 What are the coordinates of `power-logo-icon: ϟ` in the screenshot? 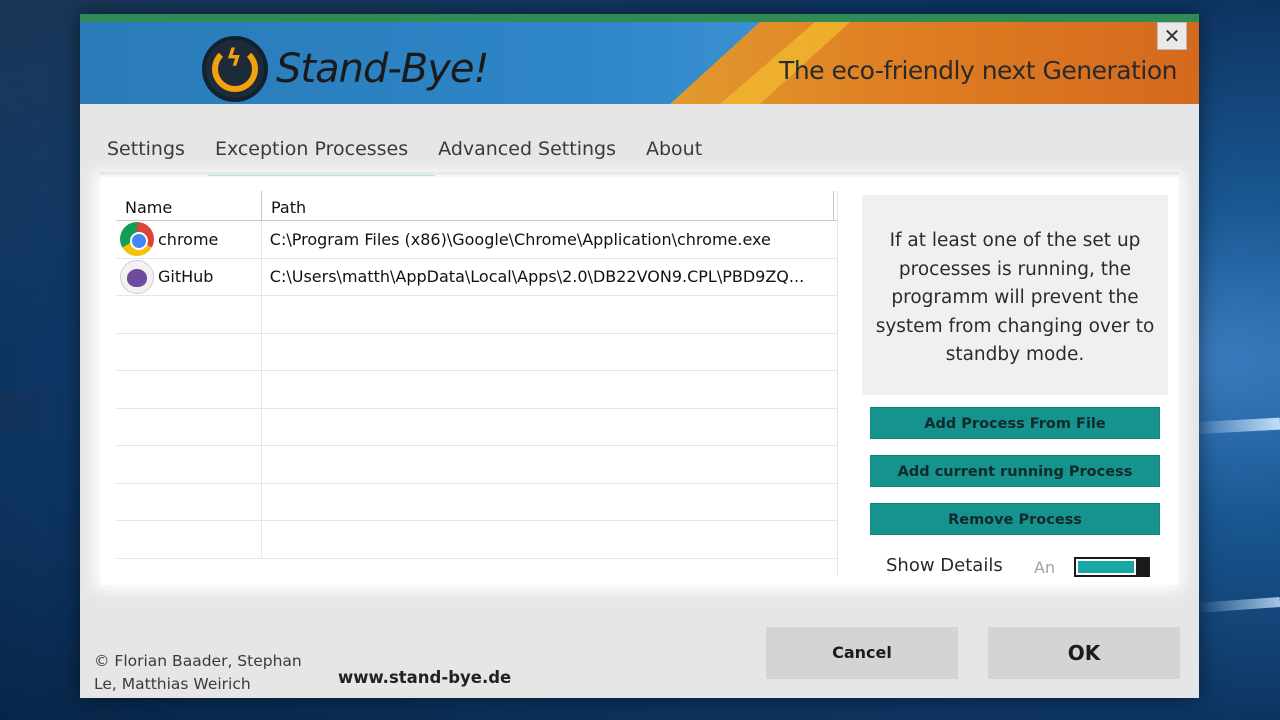 It's located at (235, 69).